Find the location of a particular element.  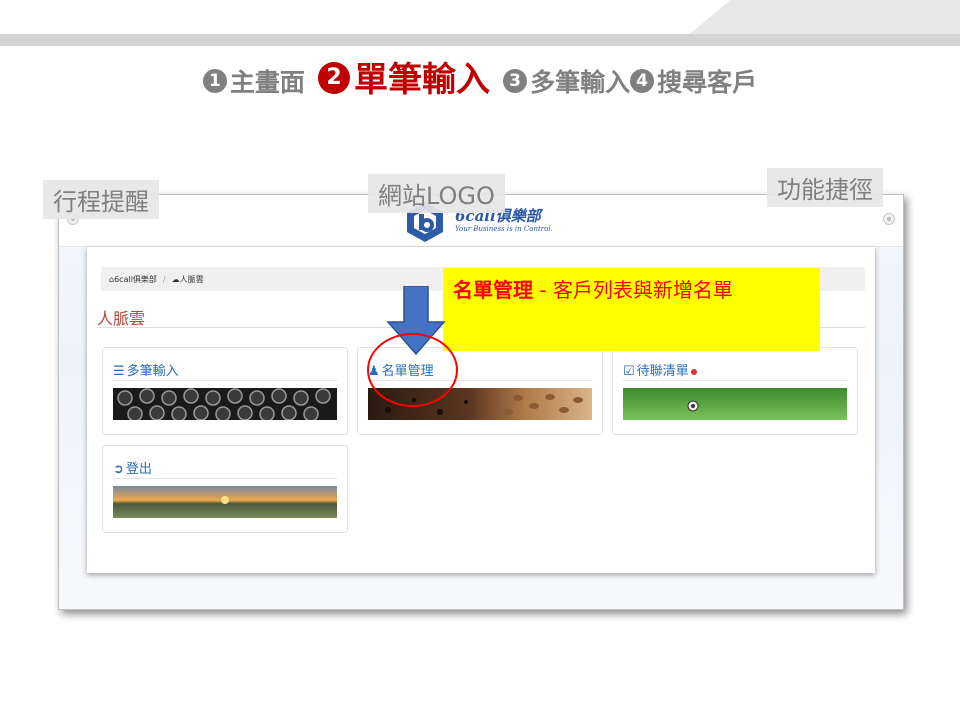

step-2-label: 單筆輸入 is located at coordinates (421, 80).